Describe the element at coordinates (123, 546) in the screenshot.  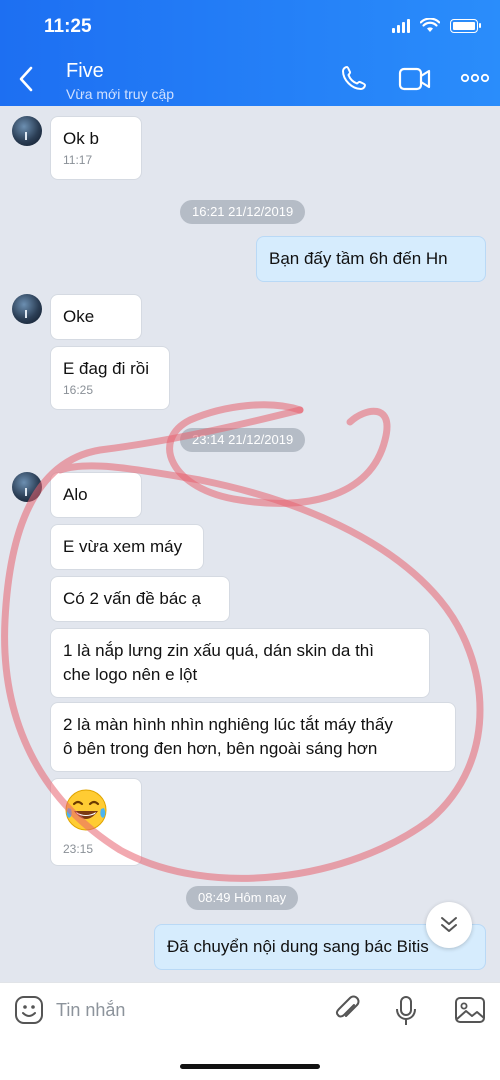
I see `message-text: E vừa xem máy` at that location.